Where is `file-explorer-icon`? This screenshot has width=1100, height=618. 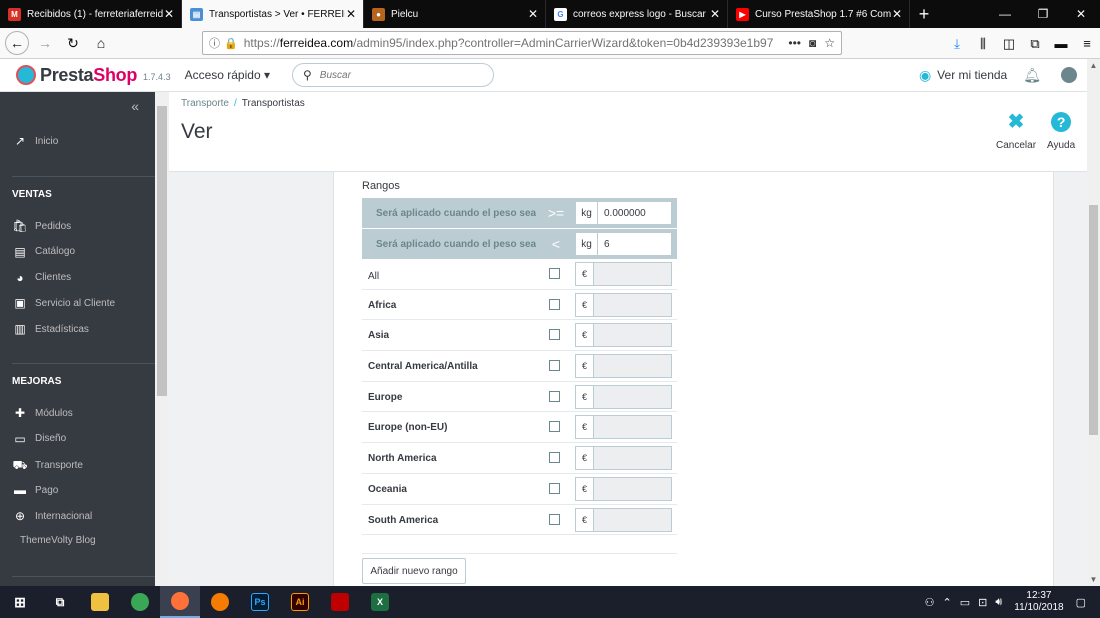
file-explorer-icon is located at coordinates (100, 602).